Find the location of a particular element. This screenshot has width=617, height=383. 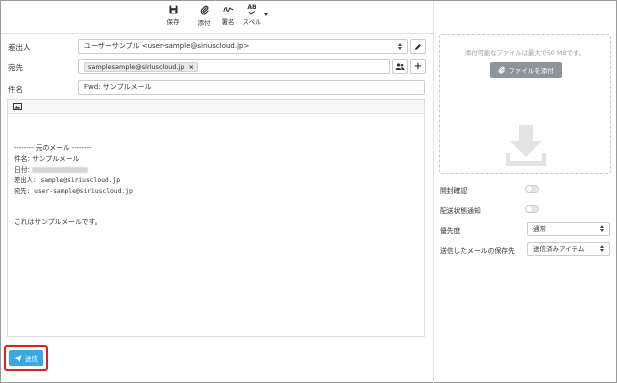

save-sent-value: 送信済みアイテム is located at coordinates (559, 249).